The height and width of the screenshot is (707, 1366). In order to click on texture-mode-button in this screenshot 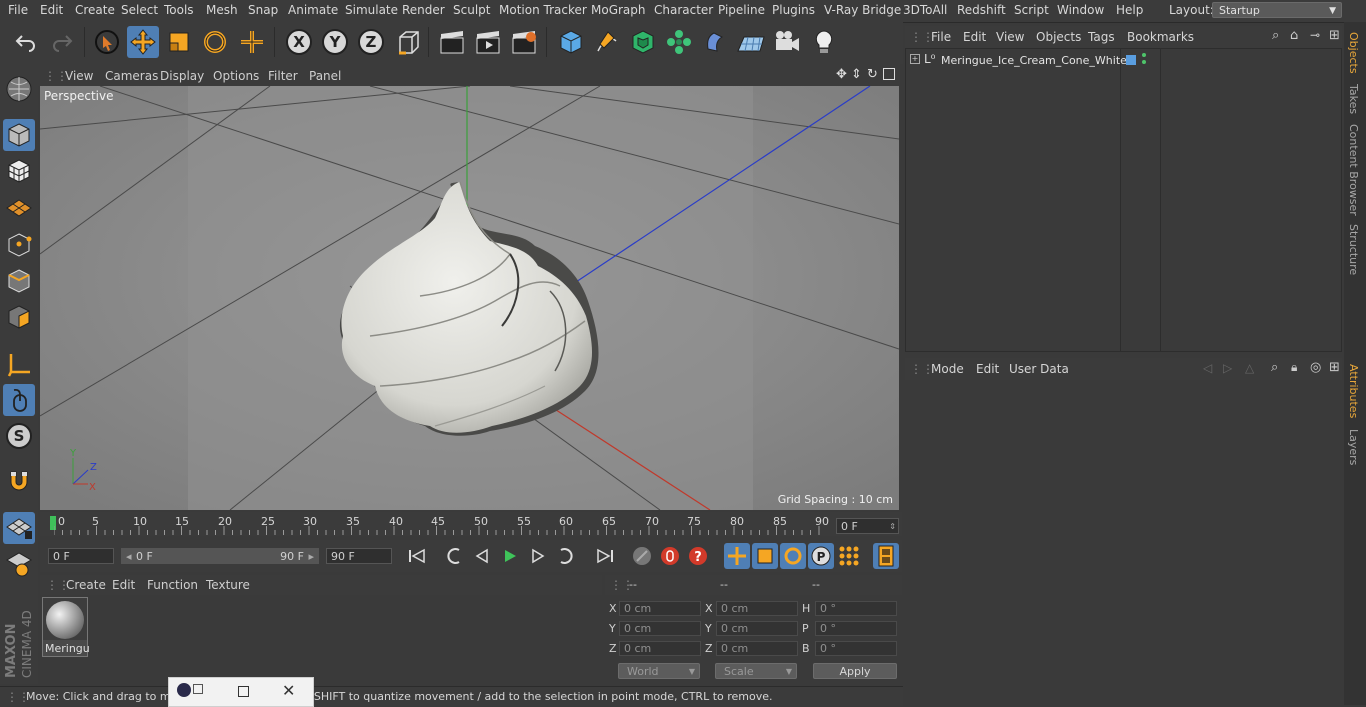, I will do `click(19, 171)`.